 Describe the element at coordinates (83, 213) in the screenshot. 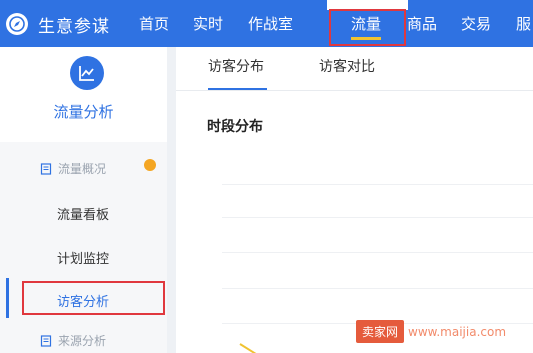

I see `sidebar-item-traffic-dashboard: 流量看板` at that location.